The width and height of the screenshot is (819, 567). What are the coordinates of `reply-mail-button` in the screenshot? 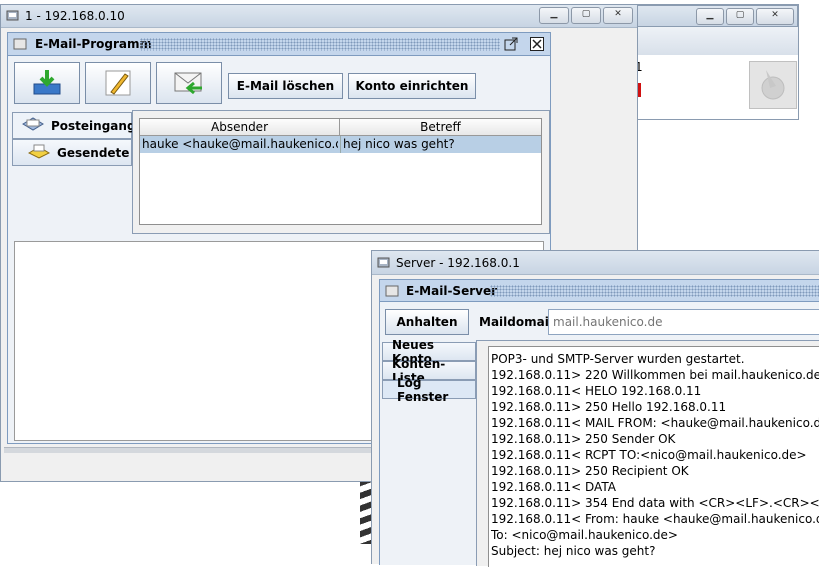 It's located at (189, 83).